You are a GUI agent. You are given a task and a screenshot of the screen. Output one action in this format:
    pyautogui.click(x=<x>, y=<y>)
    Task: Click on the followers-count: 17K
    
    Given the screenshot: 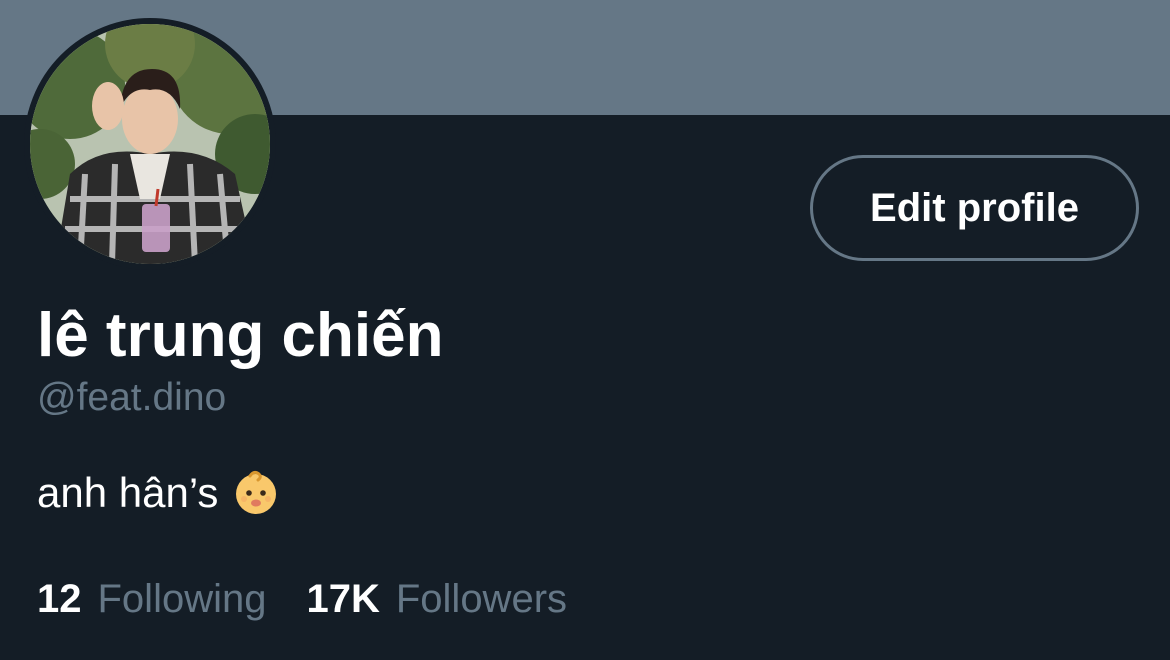 What is the action you would take?
    pyautogui.click(x=343, y=599)
    